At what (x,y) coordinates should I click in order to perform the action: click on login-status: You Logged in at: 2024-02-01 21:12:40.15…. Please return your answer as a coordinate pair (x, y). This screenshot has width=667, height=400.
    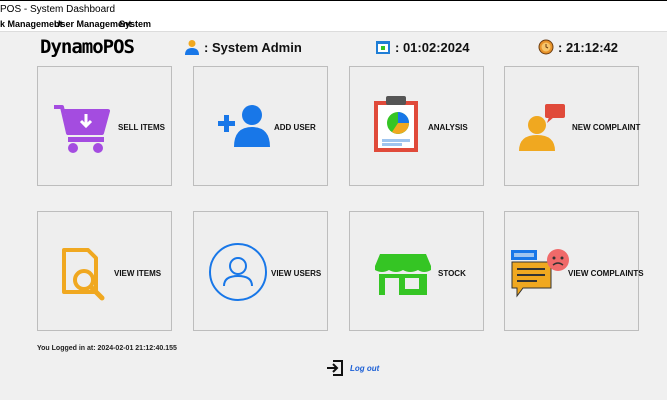
    Looking at the image, I should click on (107, 348).